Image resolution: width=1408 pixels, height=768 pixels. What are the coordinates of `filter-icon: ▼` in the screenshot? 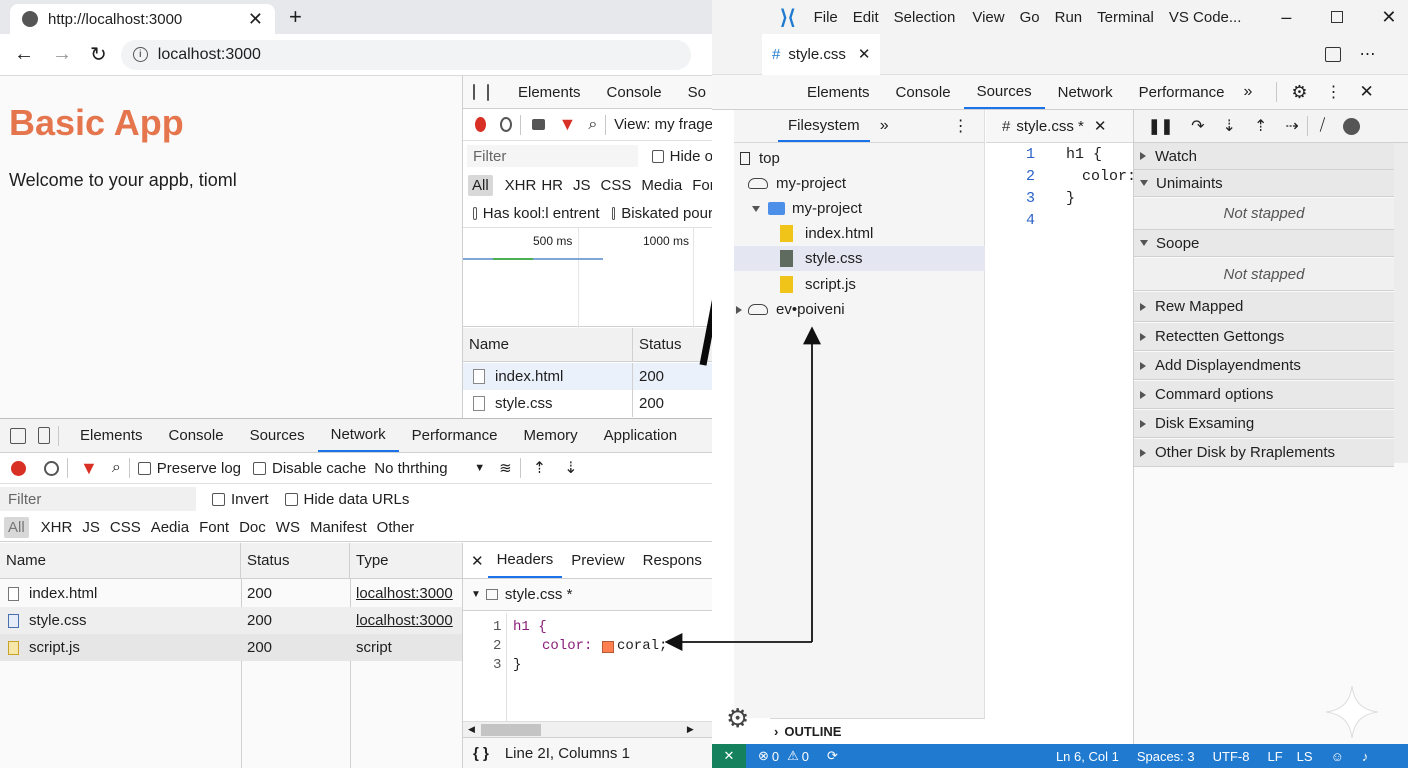 It's located at (89, 468).